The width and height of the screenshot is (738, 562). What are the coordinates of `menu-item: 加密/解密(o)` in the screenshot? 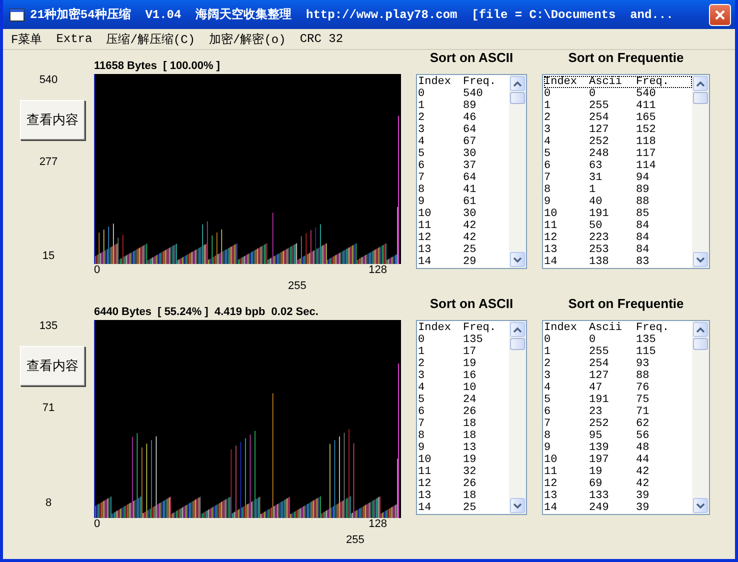 It's located at (247, 39).